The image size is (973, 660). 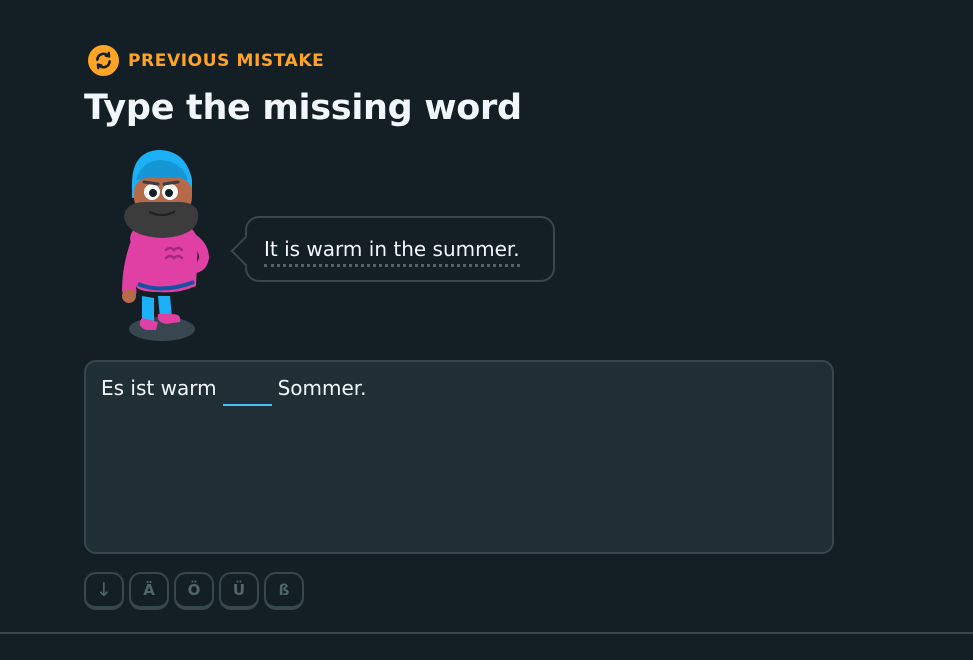 I want to click on key-o-umlaut: Ö, so click(x=194, y=591).